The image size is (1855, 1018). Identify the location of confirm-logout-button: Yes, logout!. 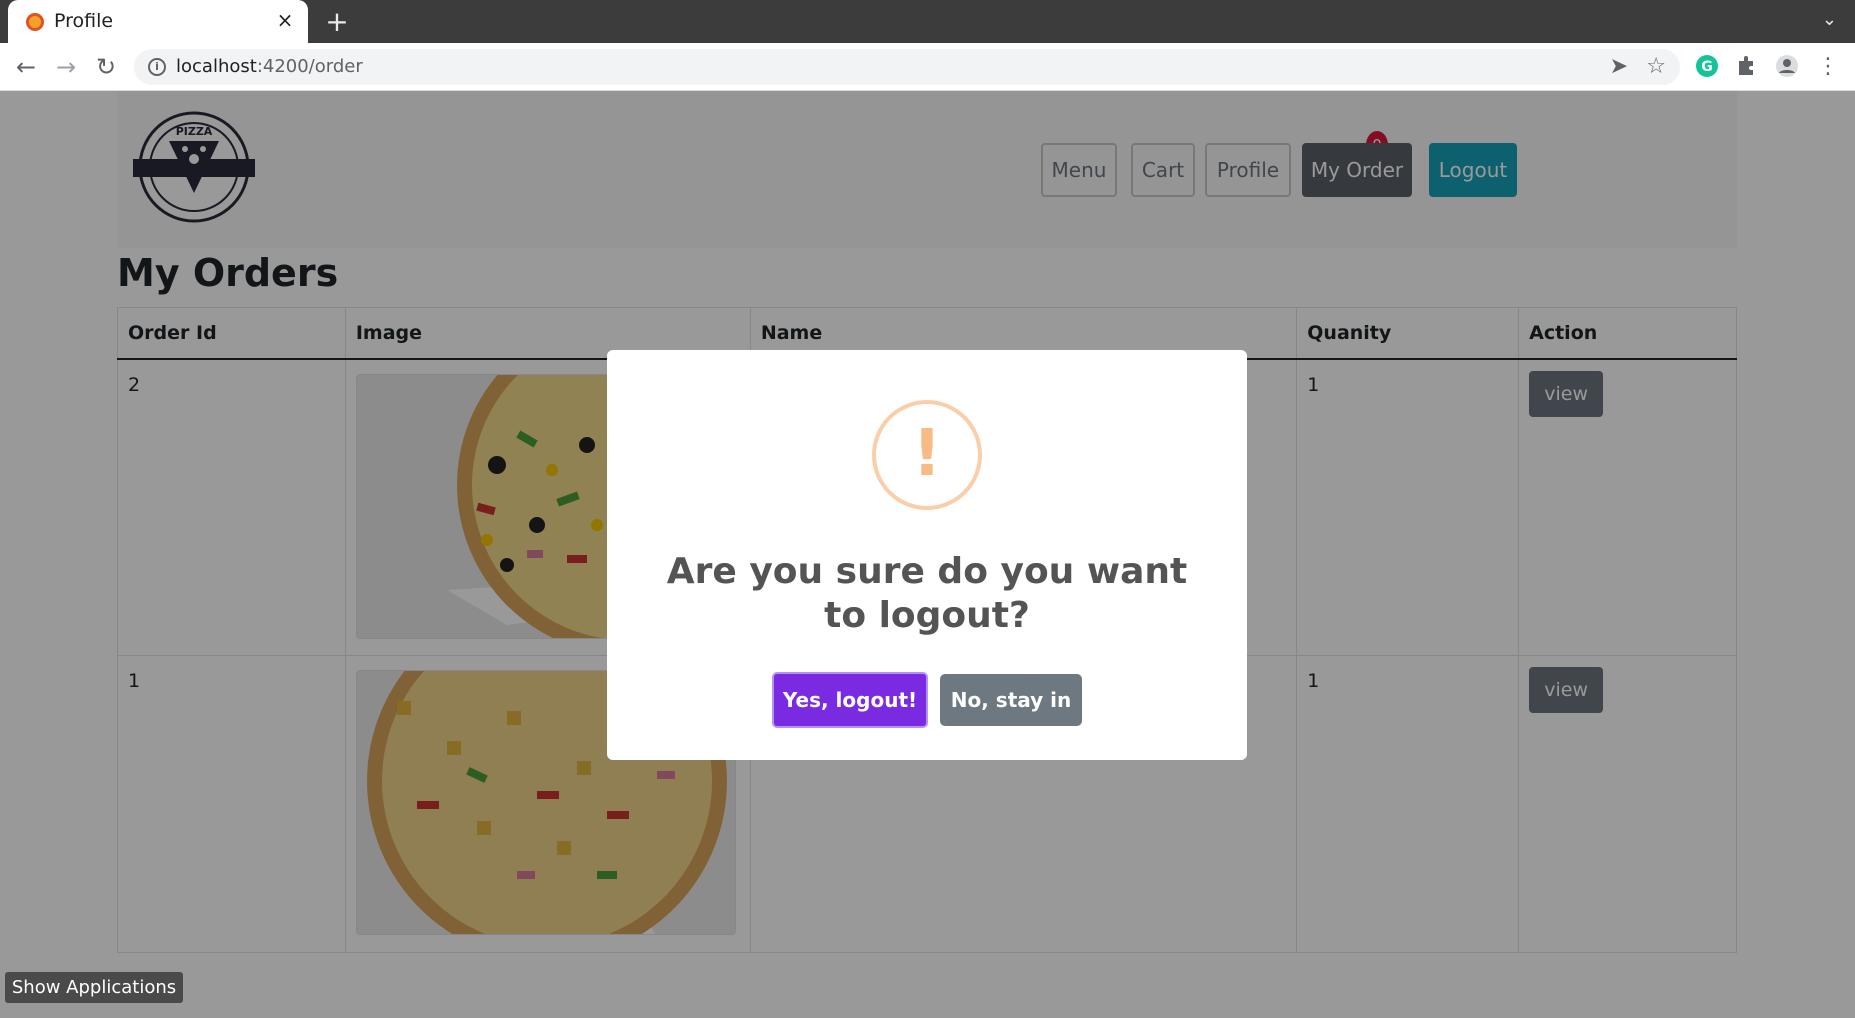
(850, 700).